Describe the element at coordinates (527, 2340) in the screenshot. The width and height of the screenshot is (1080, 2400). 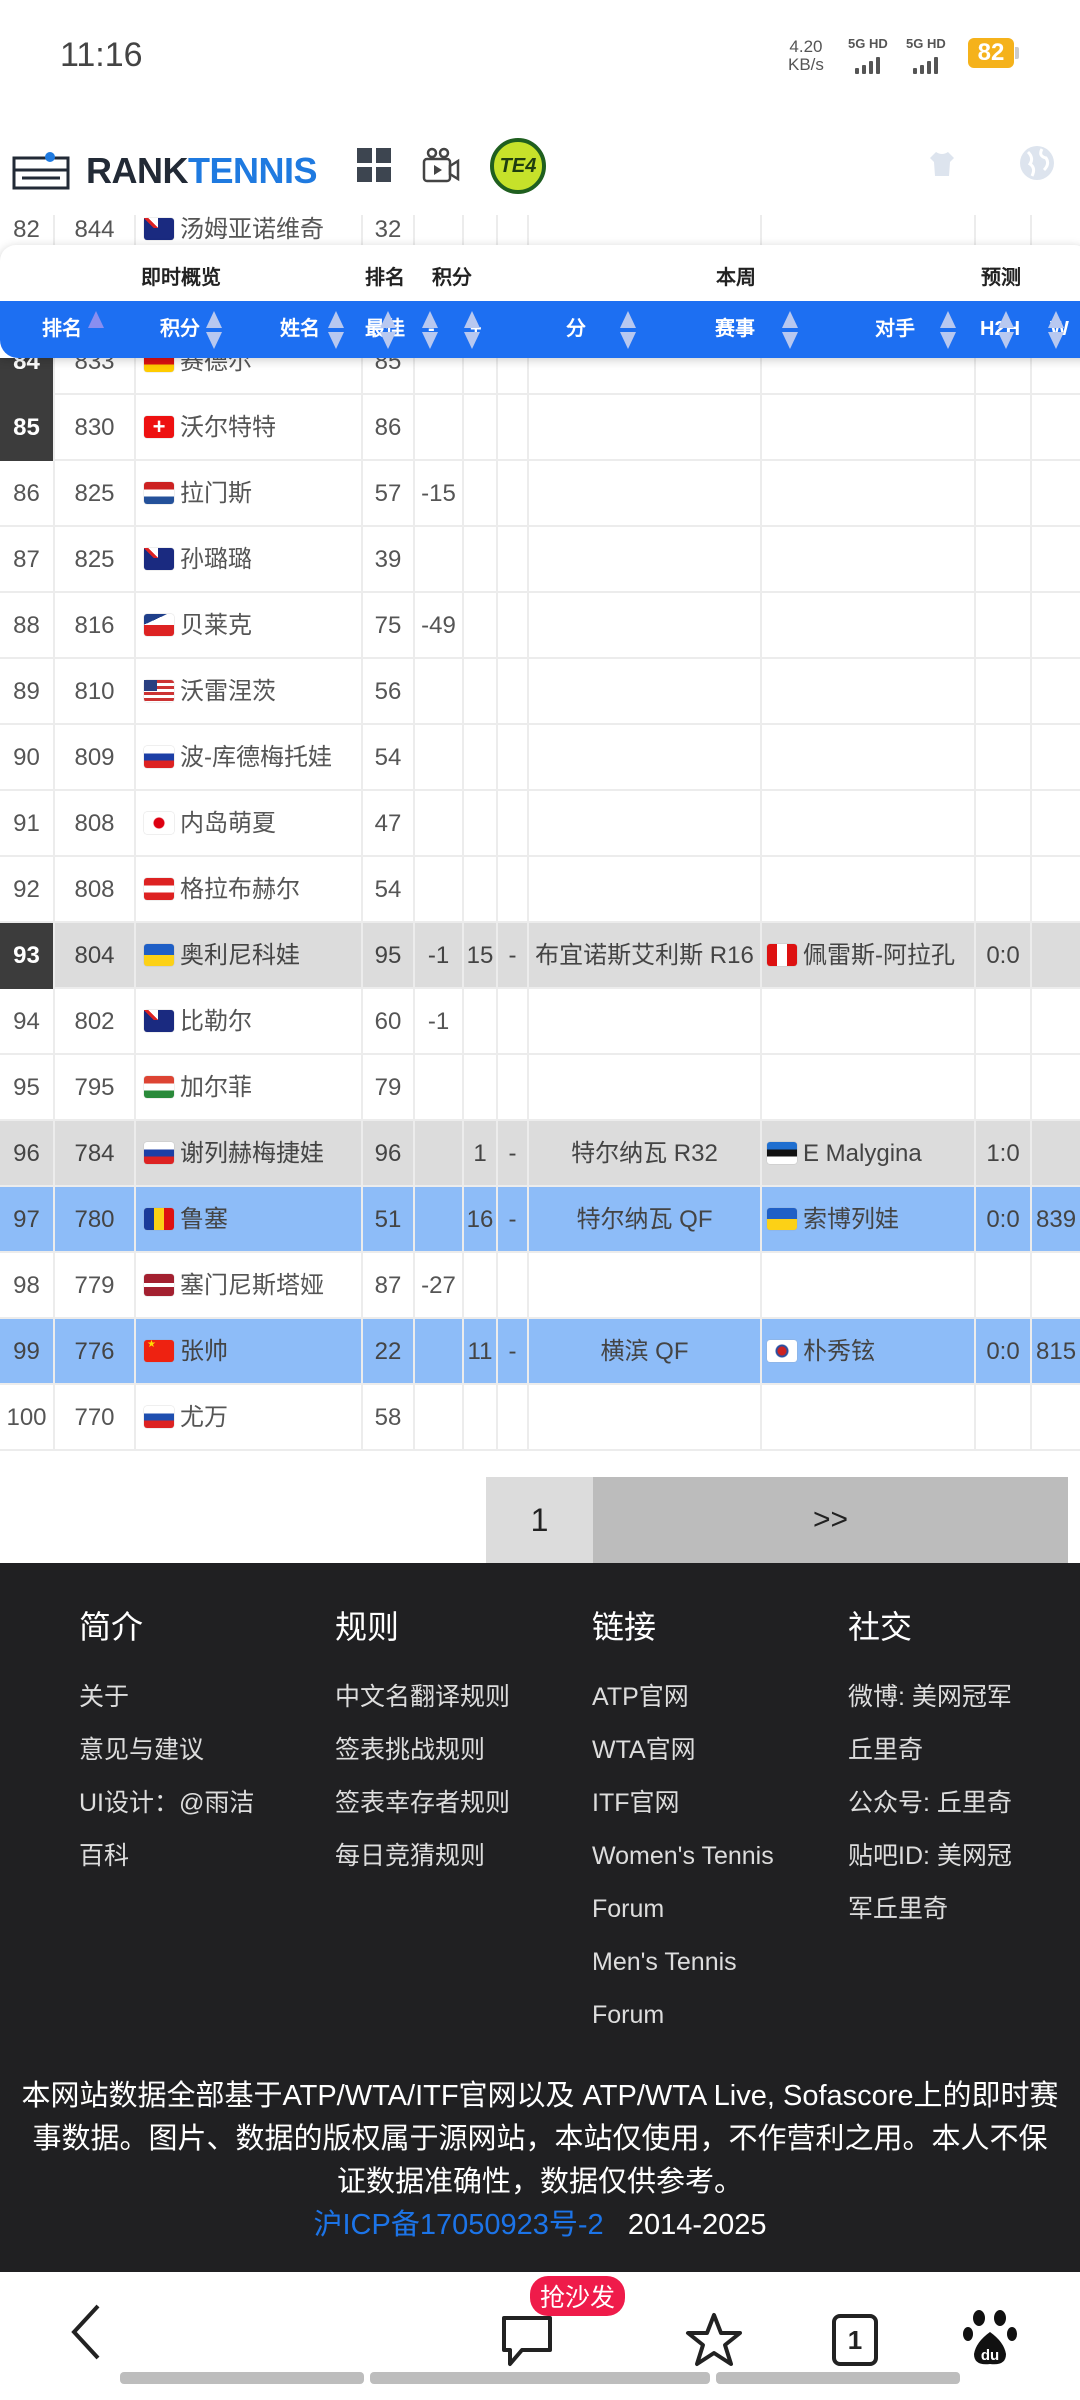
I see `comment-icon` at that location.